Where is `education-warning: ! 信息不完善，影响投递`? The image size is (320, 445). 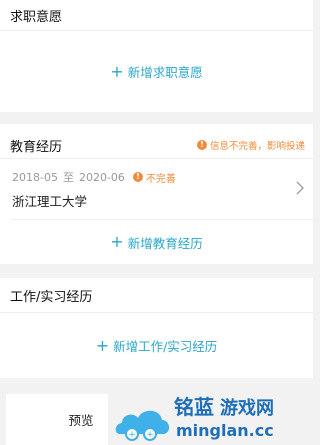 education-warning: ! 信息不完善，影响投递 is located at coordinates (250, 145).